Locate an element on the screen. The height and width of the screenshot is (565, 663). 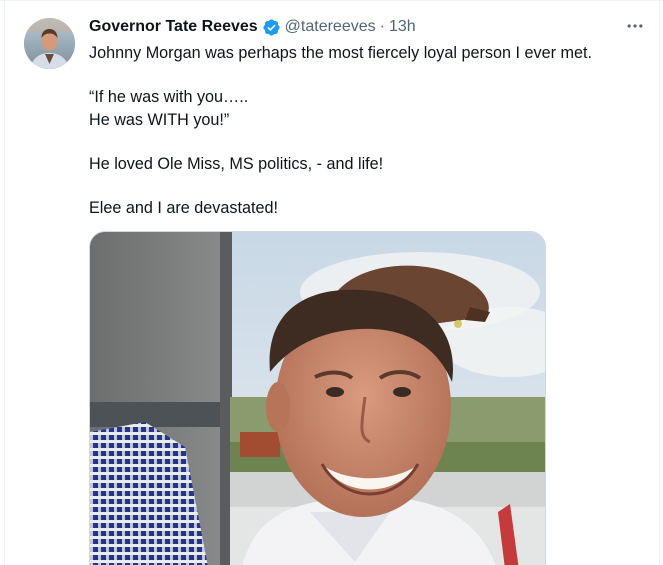
author-display-name: Governor Tate Reeves is located at coordinates (173, 27).